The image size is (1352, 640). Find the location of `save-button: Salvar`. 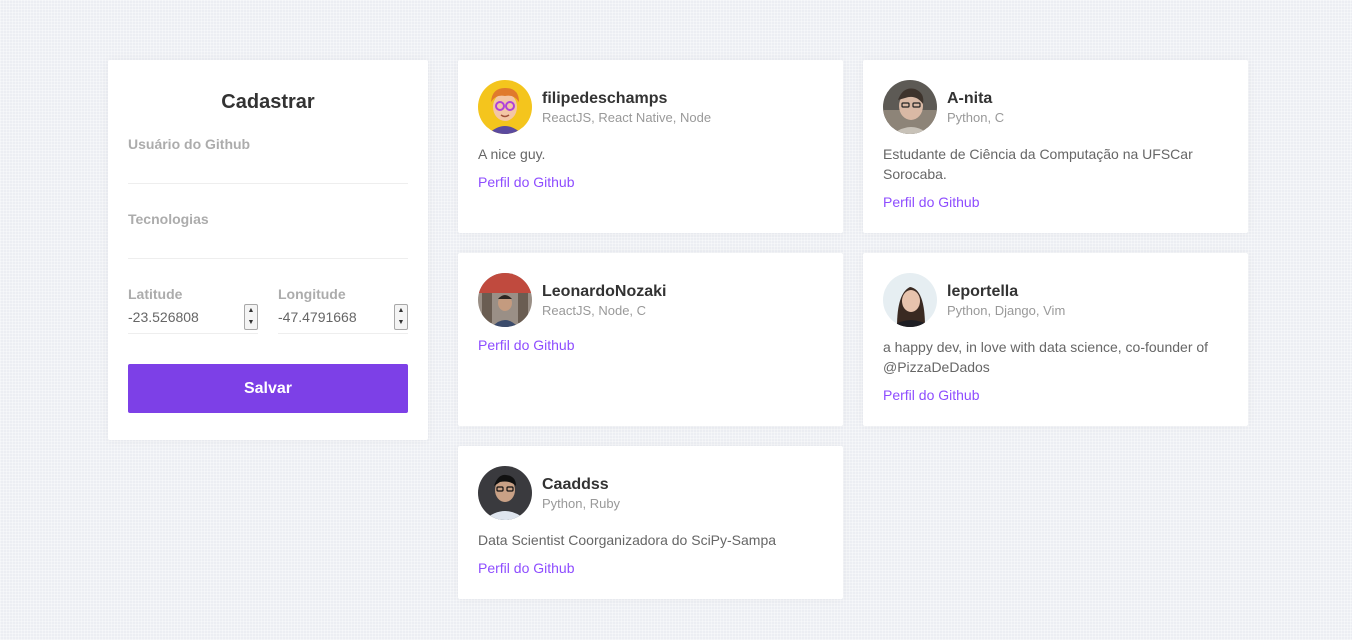

save-button: Salvar is located at coordinates (268, 388).